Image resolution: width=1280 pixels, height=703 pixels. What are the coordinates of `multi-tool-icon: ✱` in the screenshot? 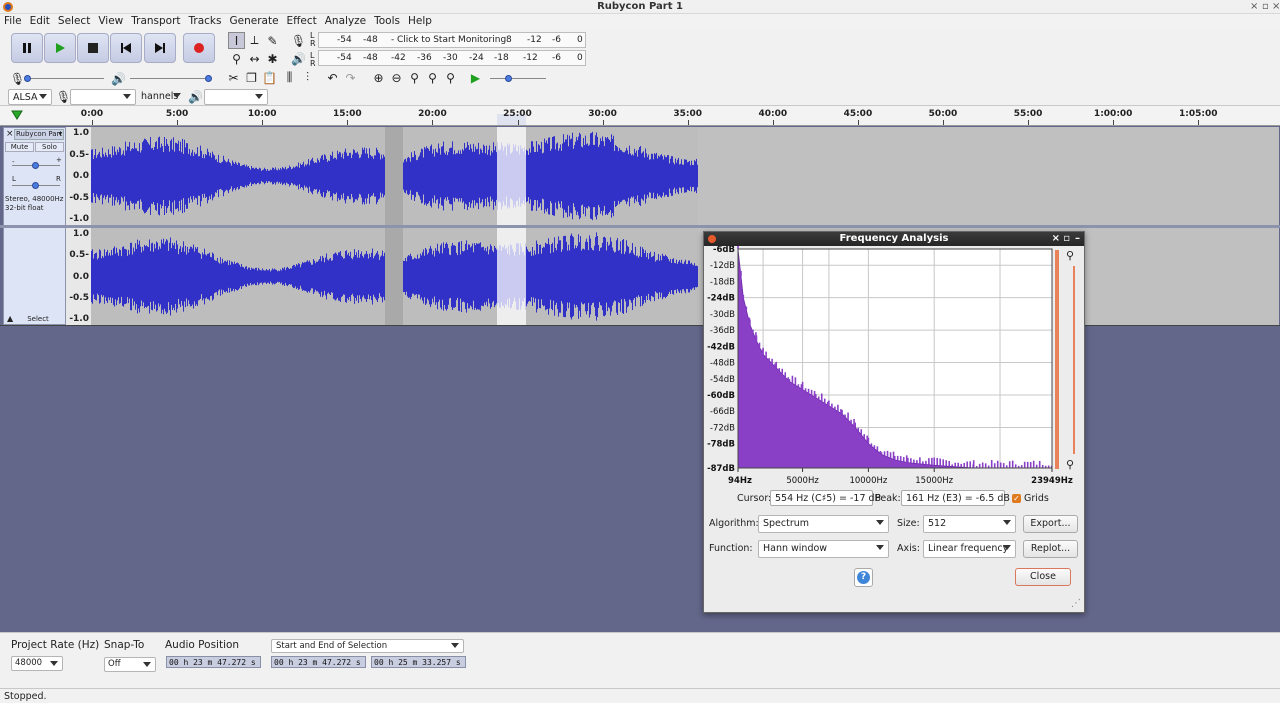 It's located at (272, 58).